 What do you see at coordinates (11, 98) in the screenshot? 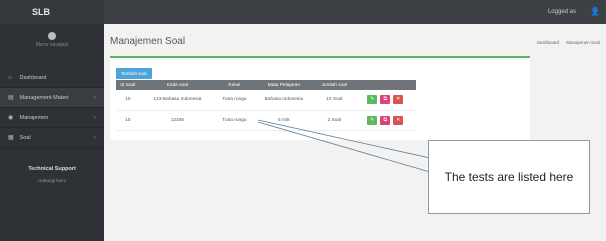
I see `folder-icon: ▤` at bounding box center [11, 98].